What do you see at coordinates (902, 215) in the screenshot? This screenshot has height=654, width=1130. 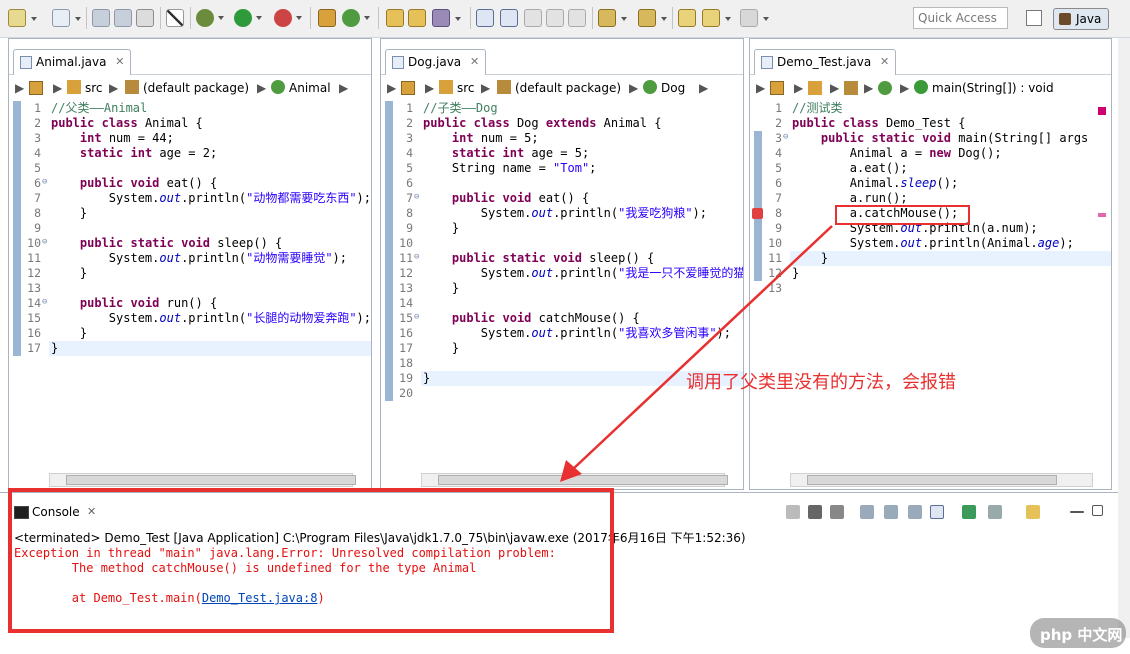 I see `annotation-highlight-box` at bounding box center [902, 215].